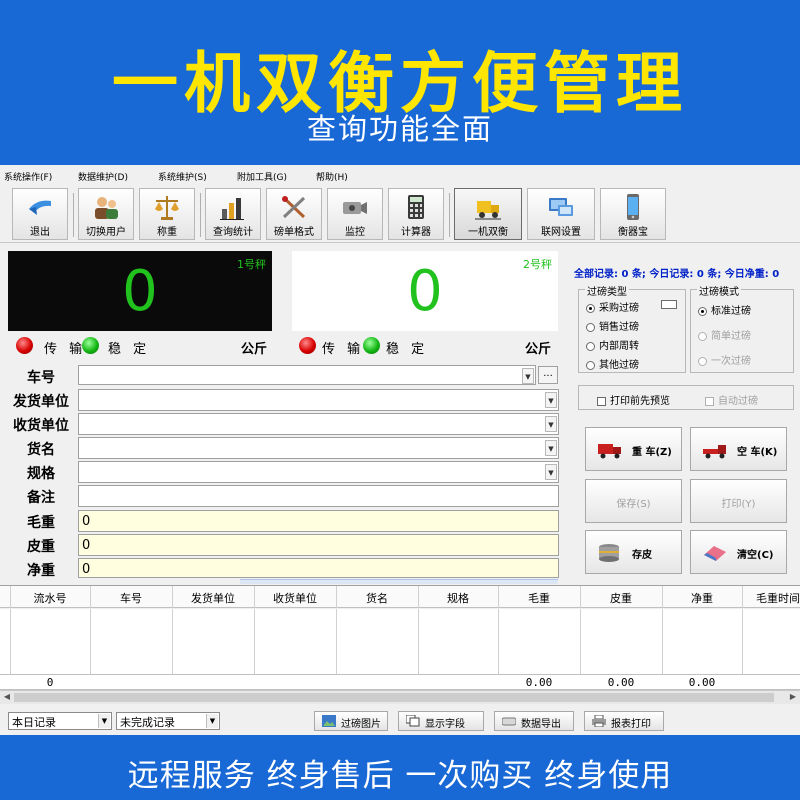 This screenshot has width=800, height=800. I want to click on radio-sales: 销售过磅, so click(612, 325).